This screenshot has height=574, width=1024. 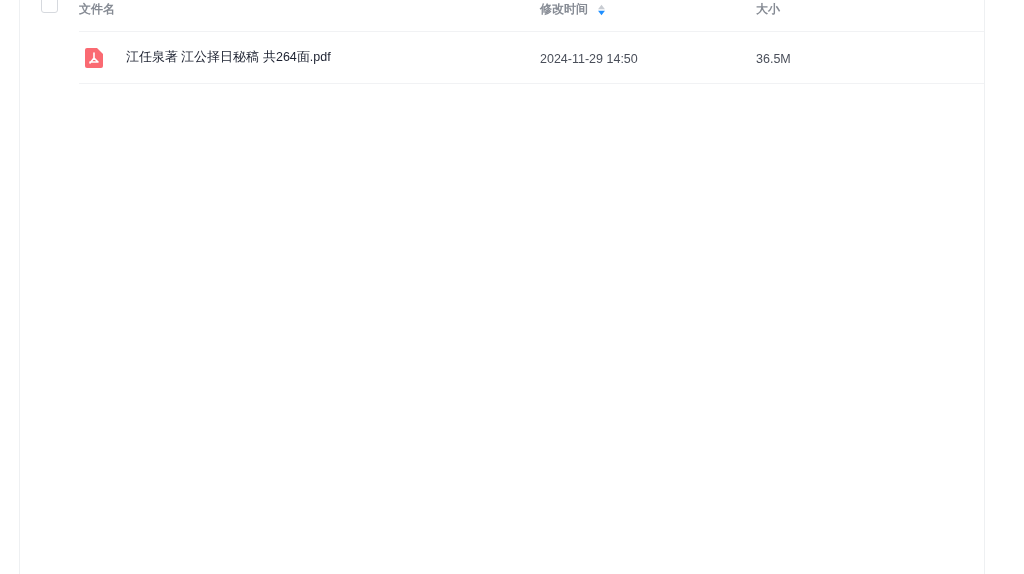 What do you see at coordinates (97, 9) in the screenshot?
I see `column-header: 文件名` at bounding box center [97, 9].